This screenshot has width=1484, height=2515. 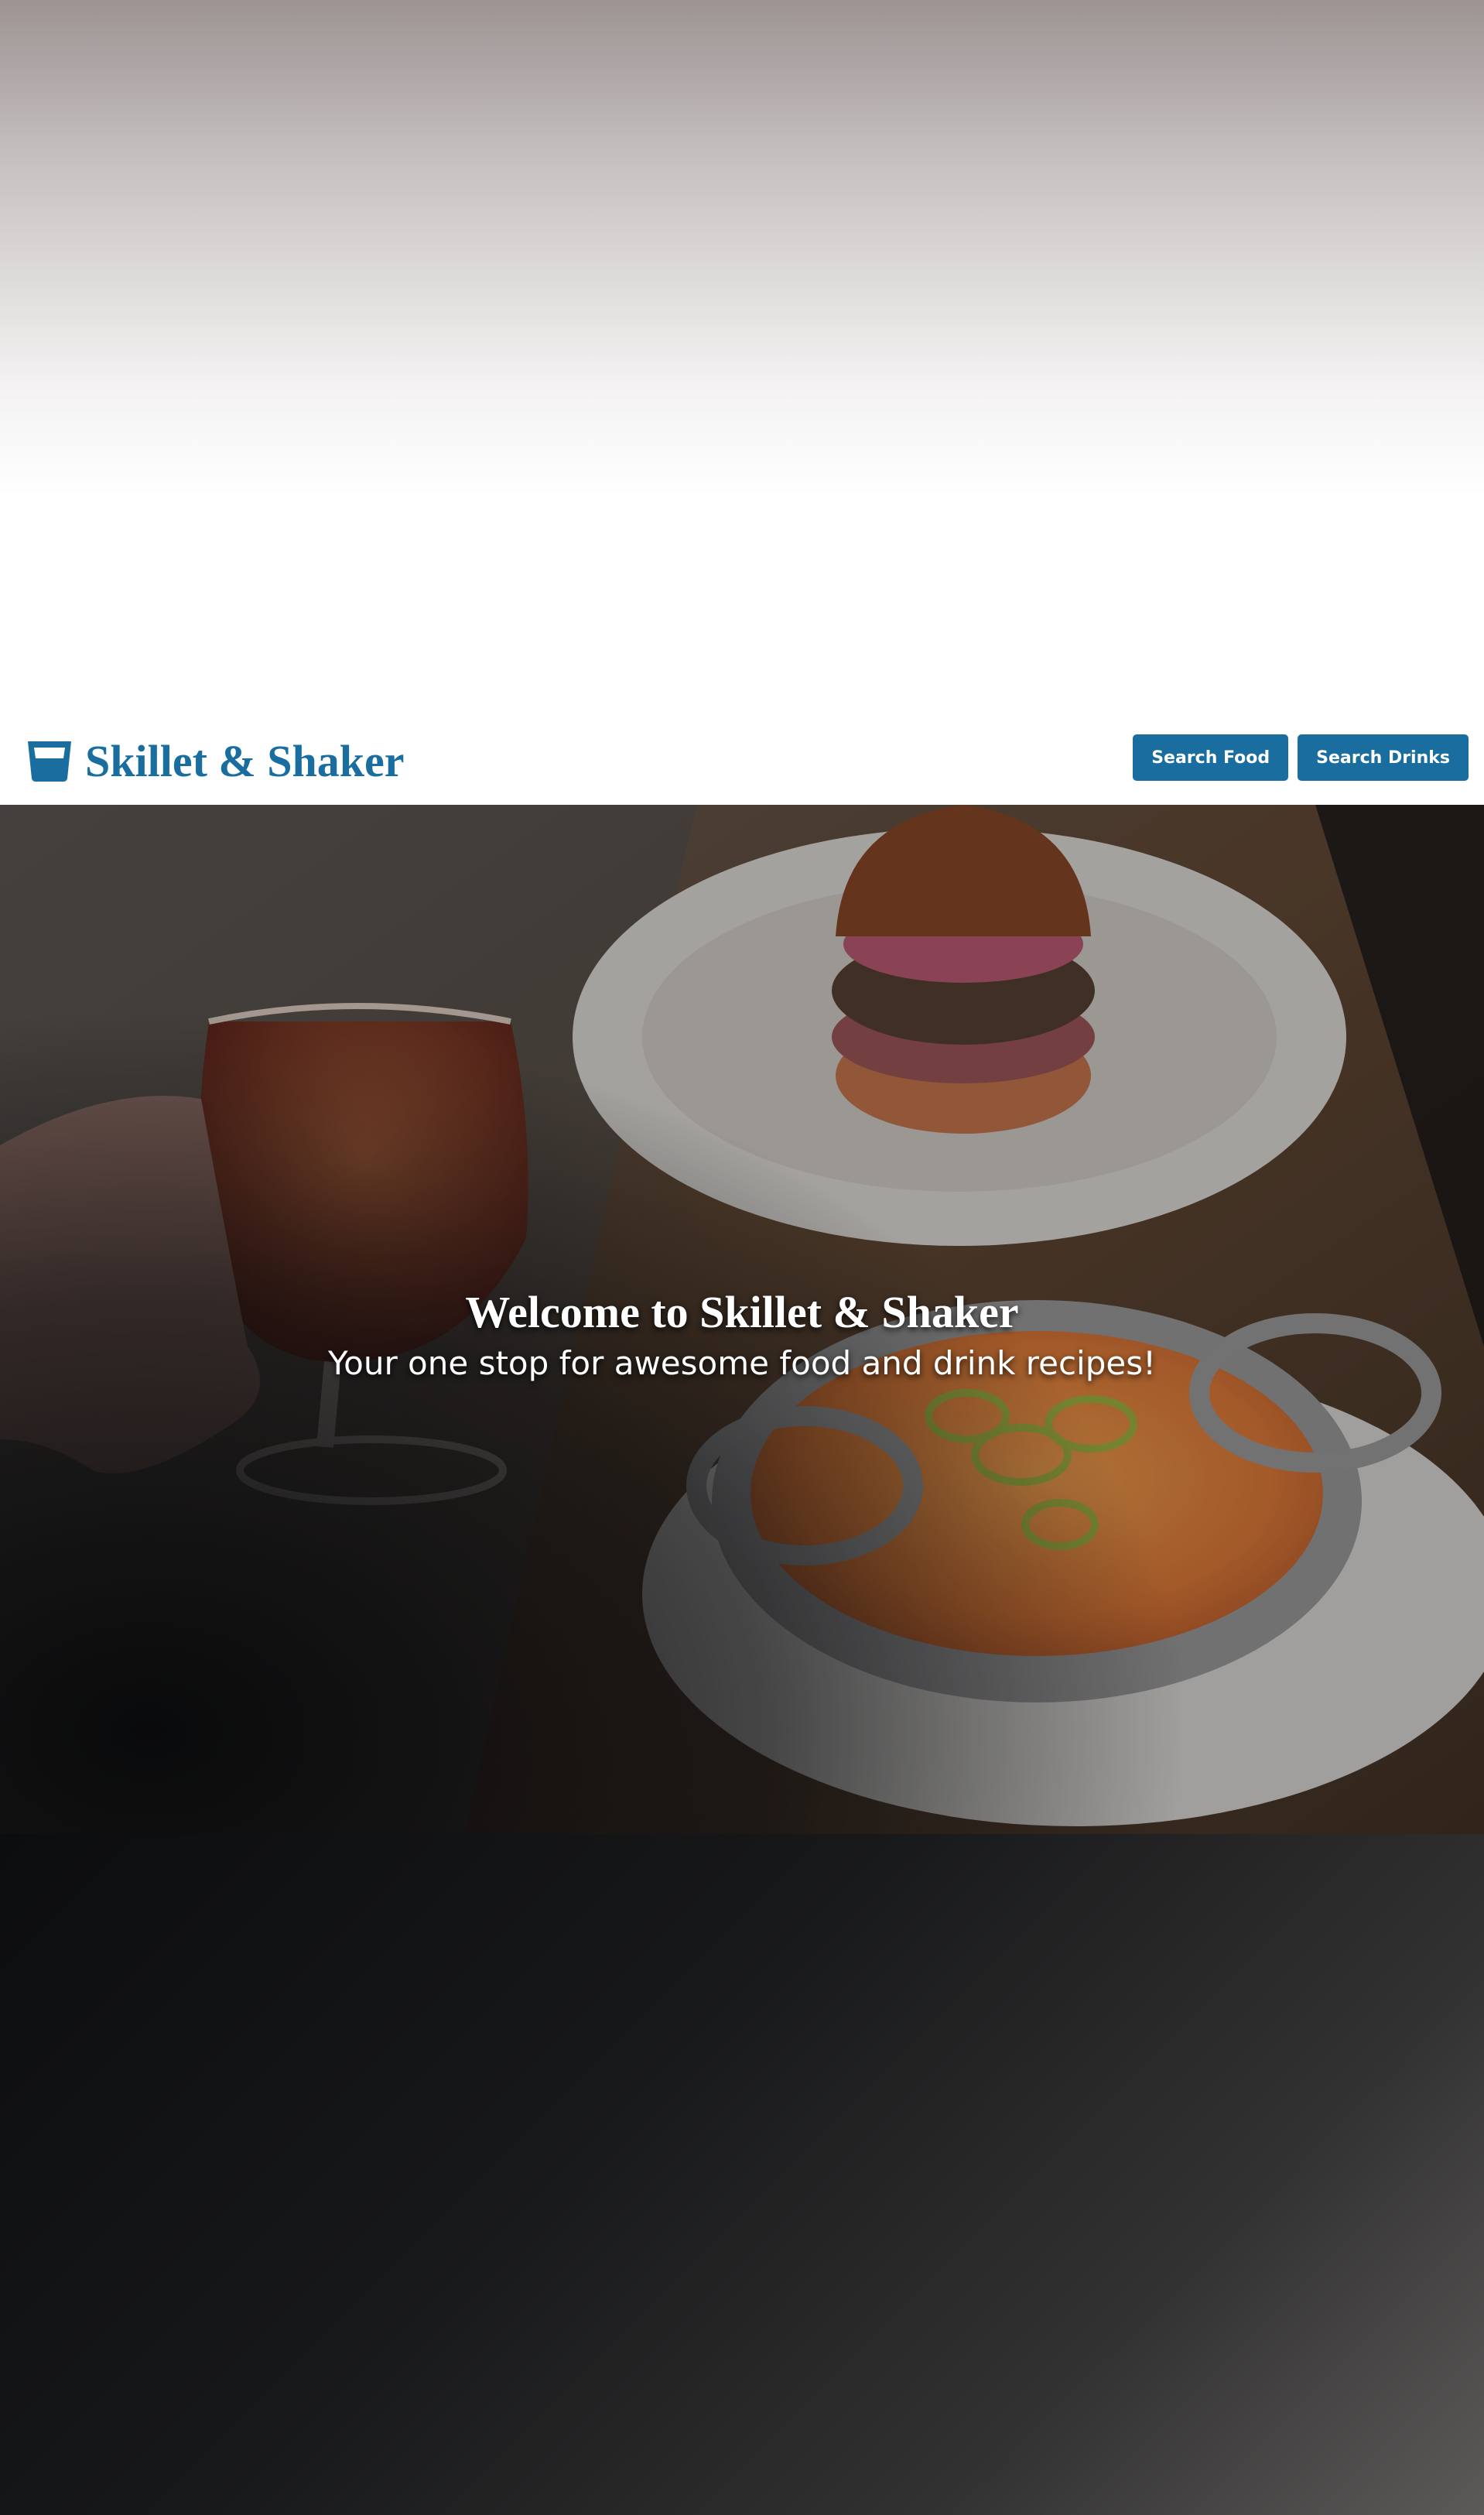 I want to click on brand: Skillet & Shaker, so click(x=216, y=761).